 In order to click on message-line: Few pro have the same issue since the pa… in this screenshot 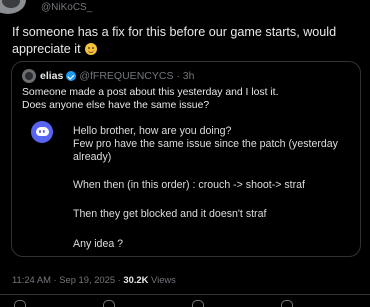, I will do `click(205, 150)`.